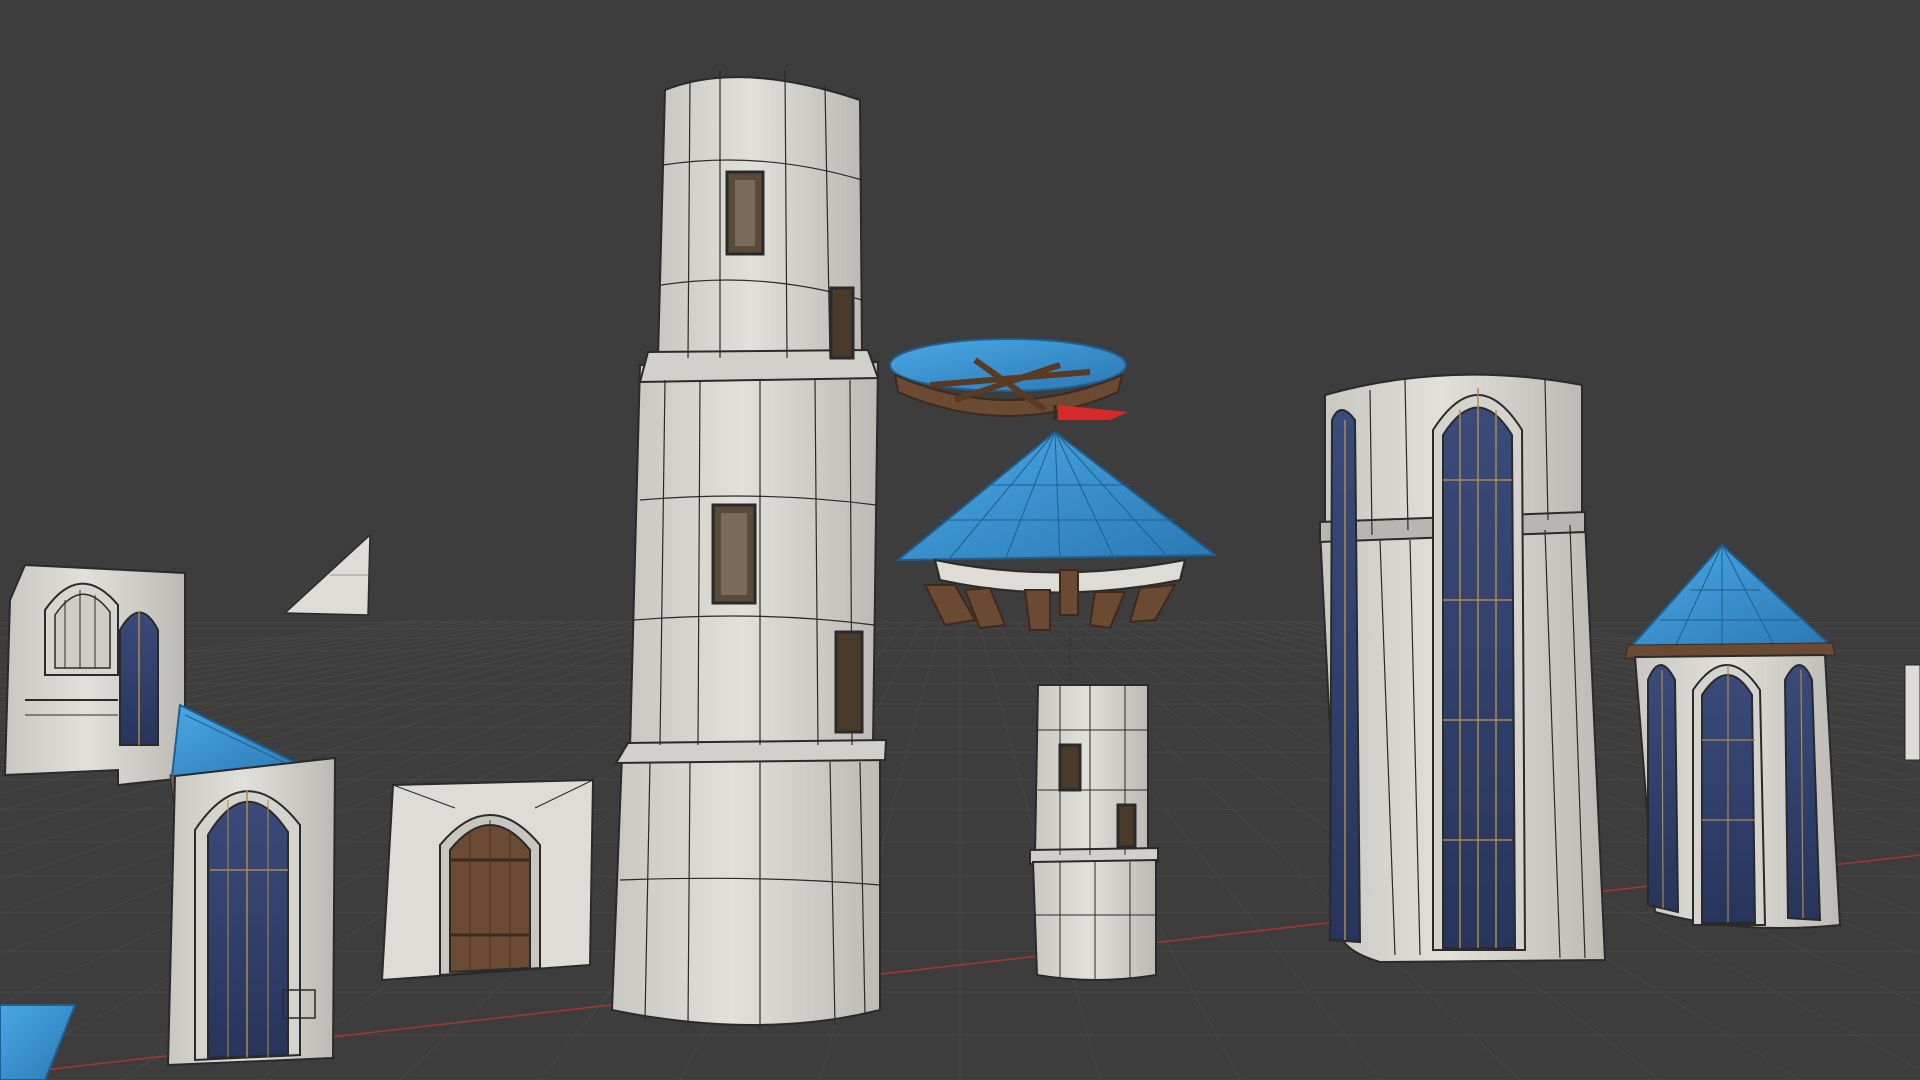  What do you see at coordinates (487, 880) in the screenshot?
I see `wooden-door-panel` at bounding box center [487, 880].